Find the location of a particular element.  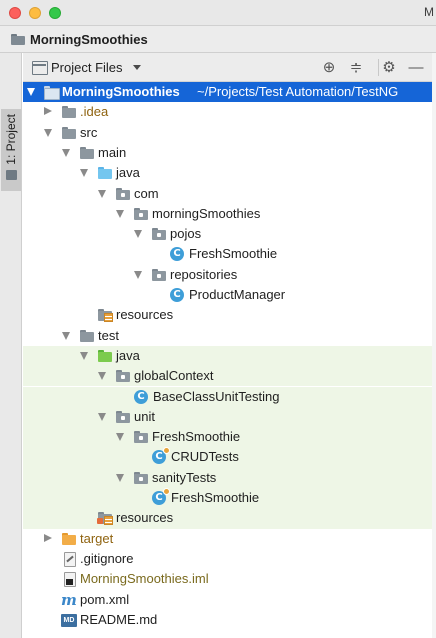

iml-file-icon is located at coordinates (70, 580).